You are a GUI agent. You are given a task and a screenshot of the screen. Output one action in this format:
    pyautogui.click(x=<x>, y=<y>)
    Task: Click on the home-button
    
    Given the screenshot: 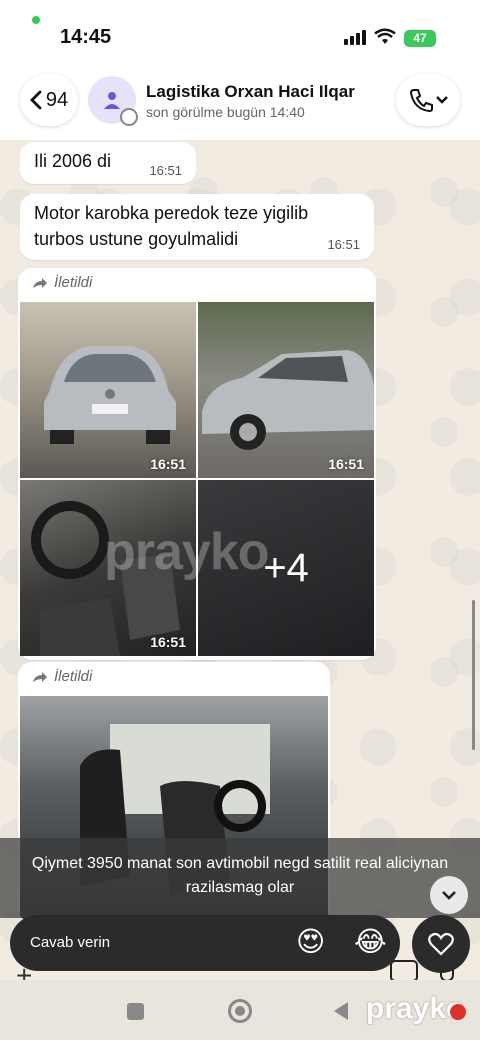 What is the action you would take?
    pyautogui.click(x=240, y=1011)
    